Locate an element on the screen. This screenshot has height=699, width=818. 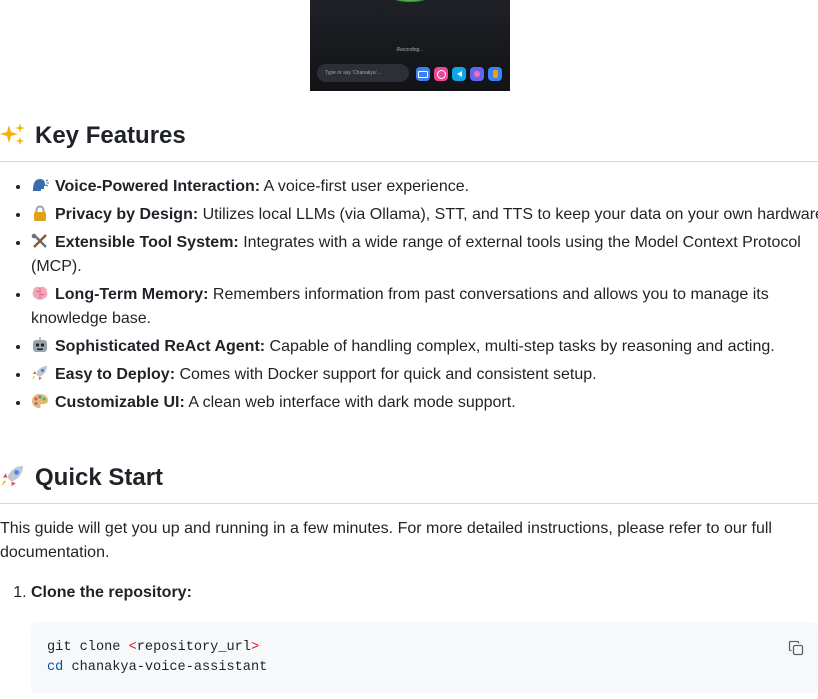
step-title: Clone the repository: is located at coordinates (111, 592).